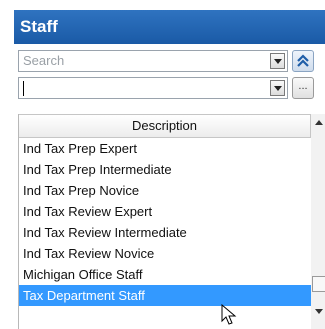 The image size is (325, 329). What do you see at coordinates (165, 253) in the screenshot?
I see `list-item: Ind Tax Review Novice` at bounding box center [165, 253].